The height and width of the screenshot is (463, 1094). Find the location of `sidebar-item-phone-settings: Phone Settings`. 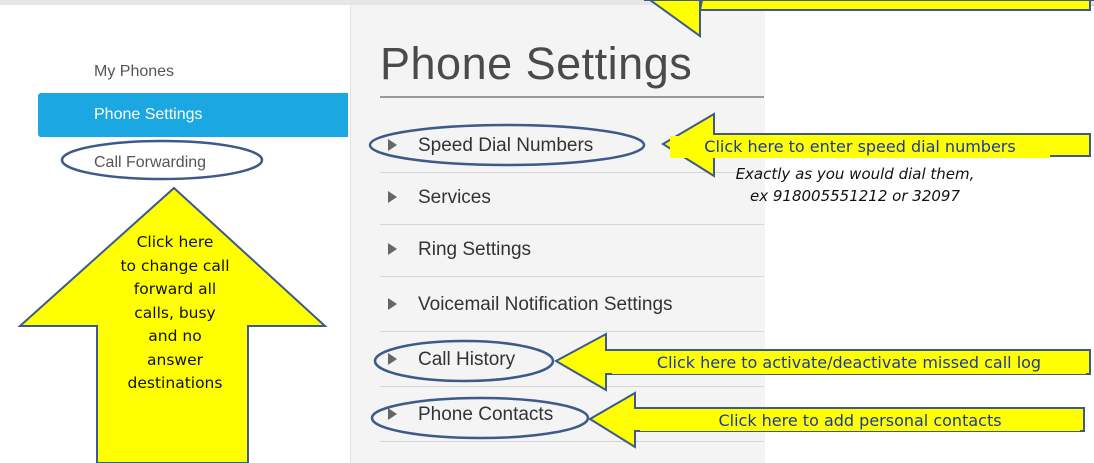

sidebar-item-phone-settings: Phone Settings is located at coordinates (193, 115).